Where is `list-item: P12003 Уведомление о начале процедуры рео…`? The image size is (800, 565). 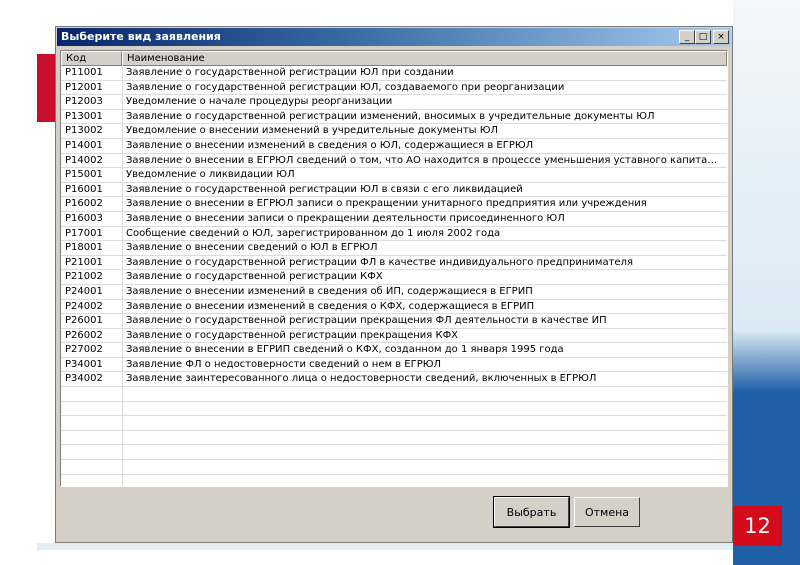 list-item: P12003 Уведомление о начале процедуры рео… is located at coordinates (394, 102).